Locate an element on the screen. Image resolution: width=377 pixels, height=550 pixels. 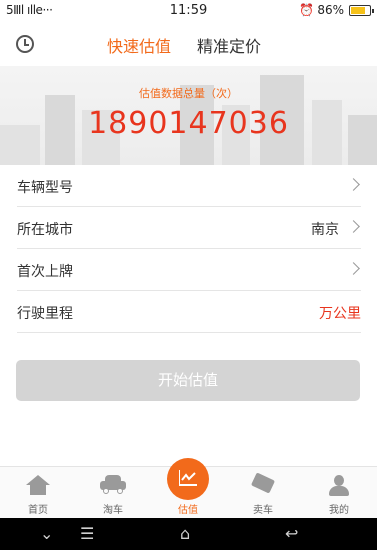
home-icon is located at coordinates (38, 485).